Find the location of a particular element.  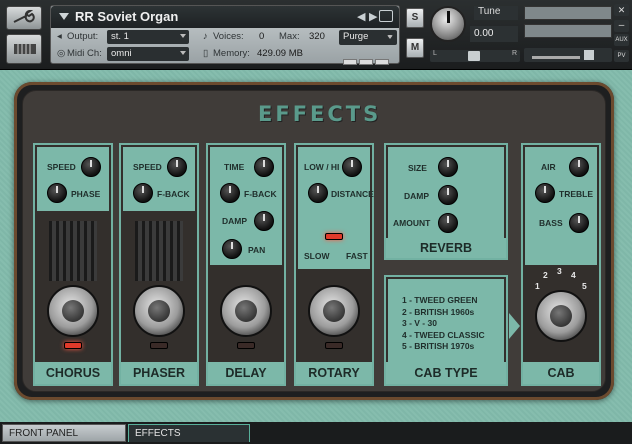

phaser-knob-area: SPEED F-BACK is located at coordinates (159, 179).